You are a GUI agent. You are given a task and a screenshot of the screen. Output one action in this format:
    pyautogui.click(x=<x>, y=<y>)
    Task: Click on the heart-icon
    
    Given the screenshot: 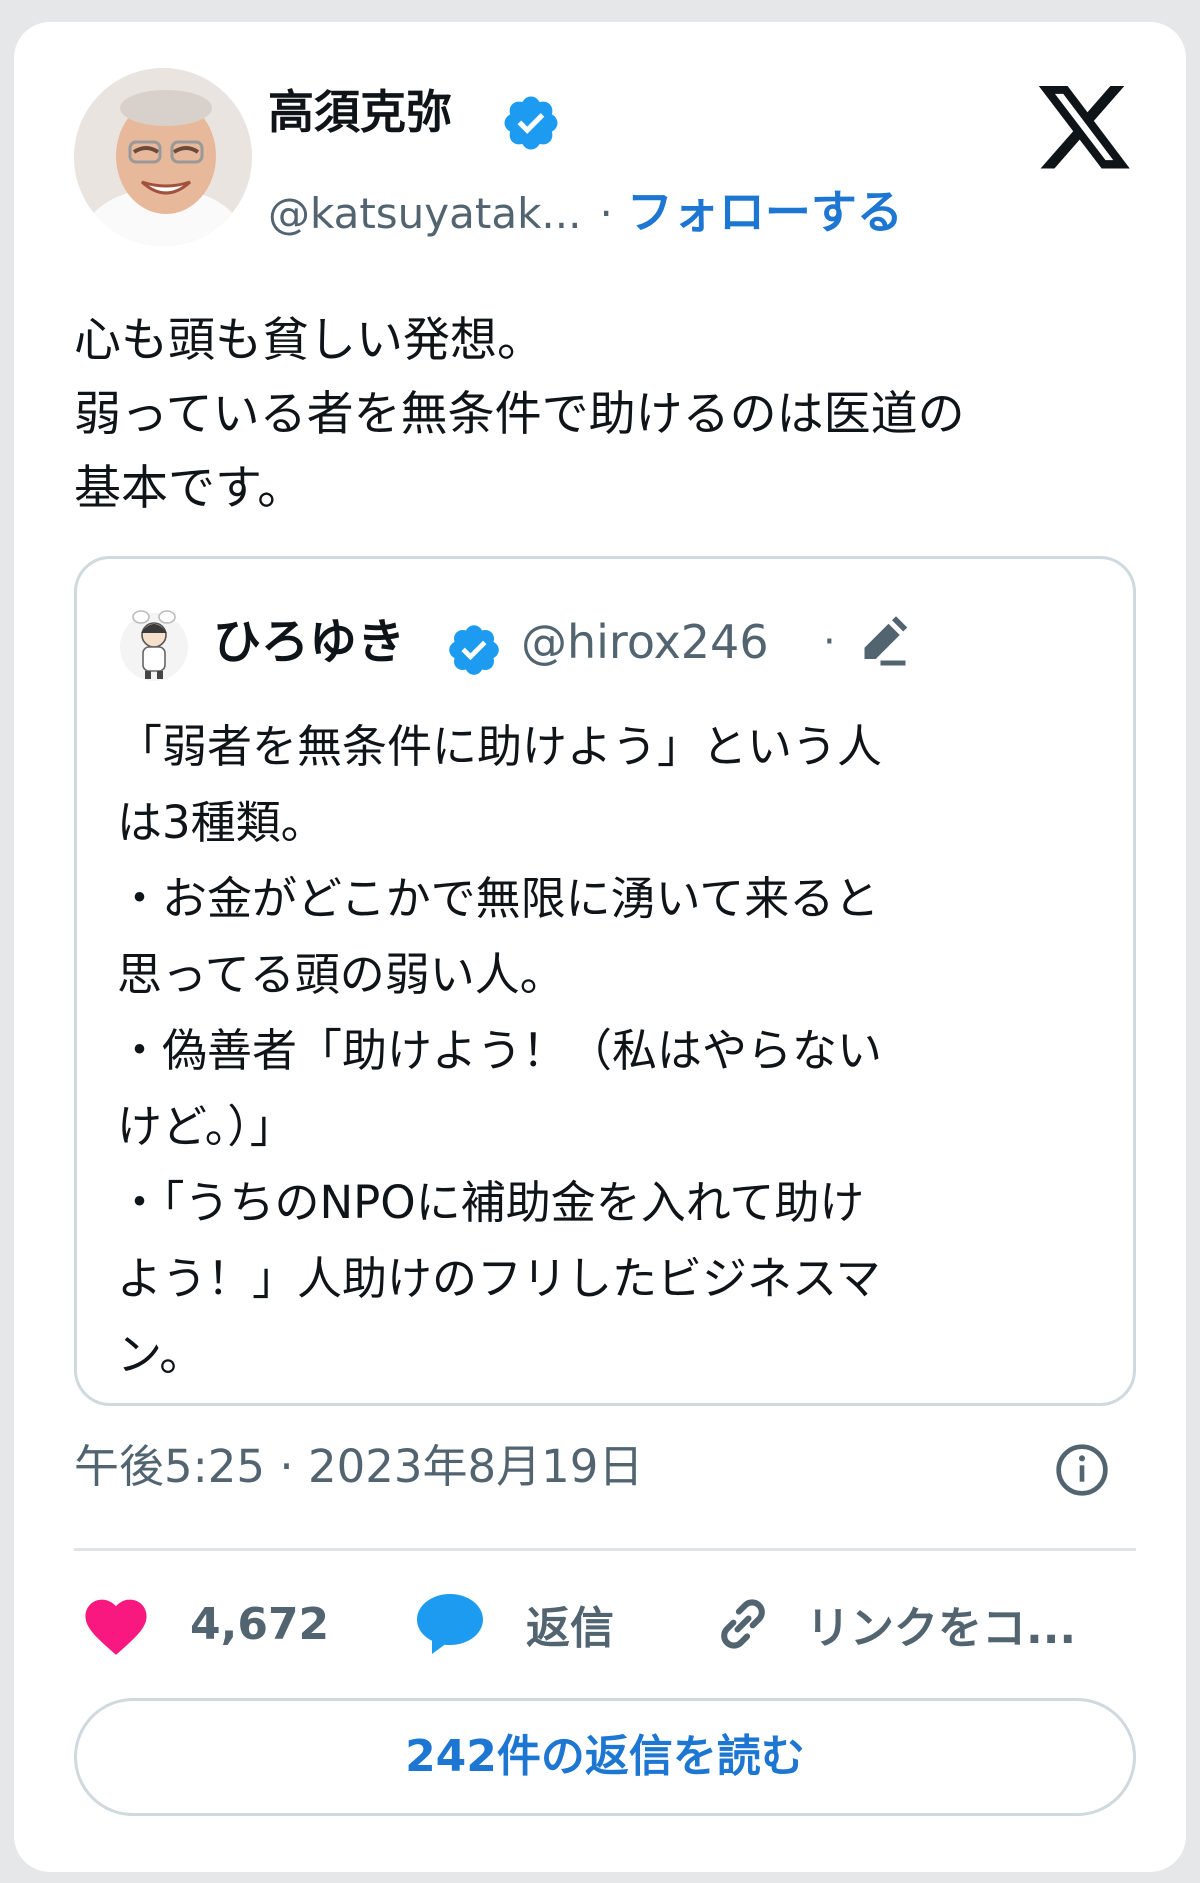 What is the action you would take?
    pyautogui.click(x=116, y=1627)
    